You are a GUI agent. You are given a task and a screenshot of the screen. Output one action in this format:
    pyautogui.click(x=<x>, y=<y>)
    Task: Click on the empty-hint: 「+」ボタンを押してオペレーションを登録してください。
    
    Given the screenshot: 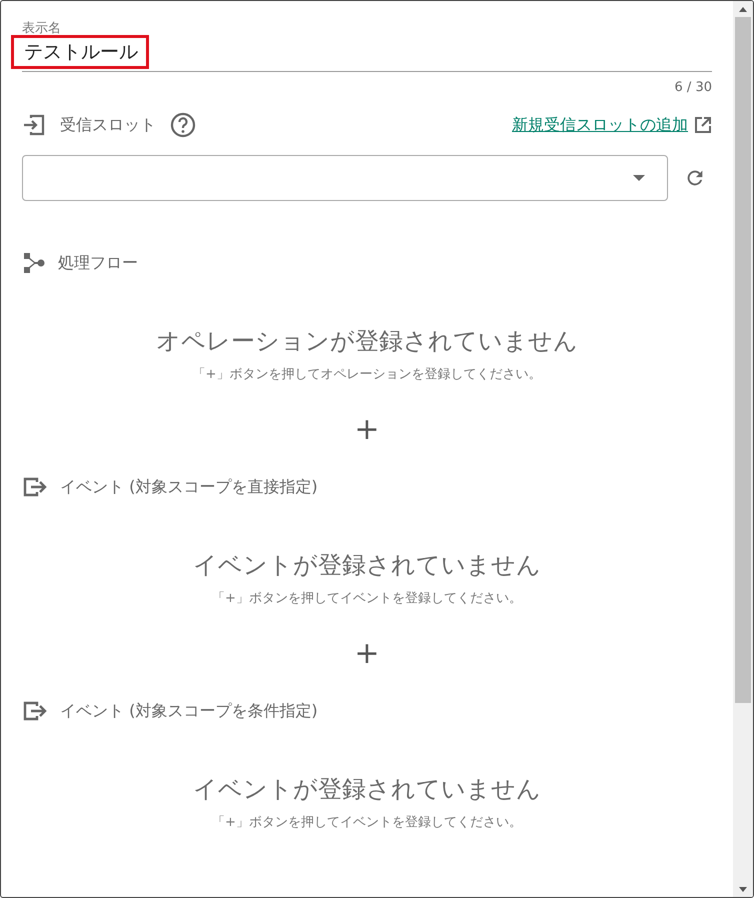 What is the action you would take?
    pyautogui.click(x=367, y=374)
    